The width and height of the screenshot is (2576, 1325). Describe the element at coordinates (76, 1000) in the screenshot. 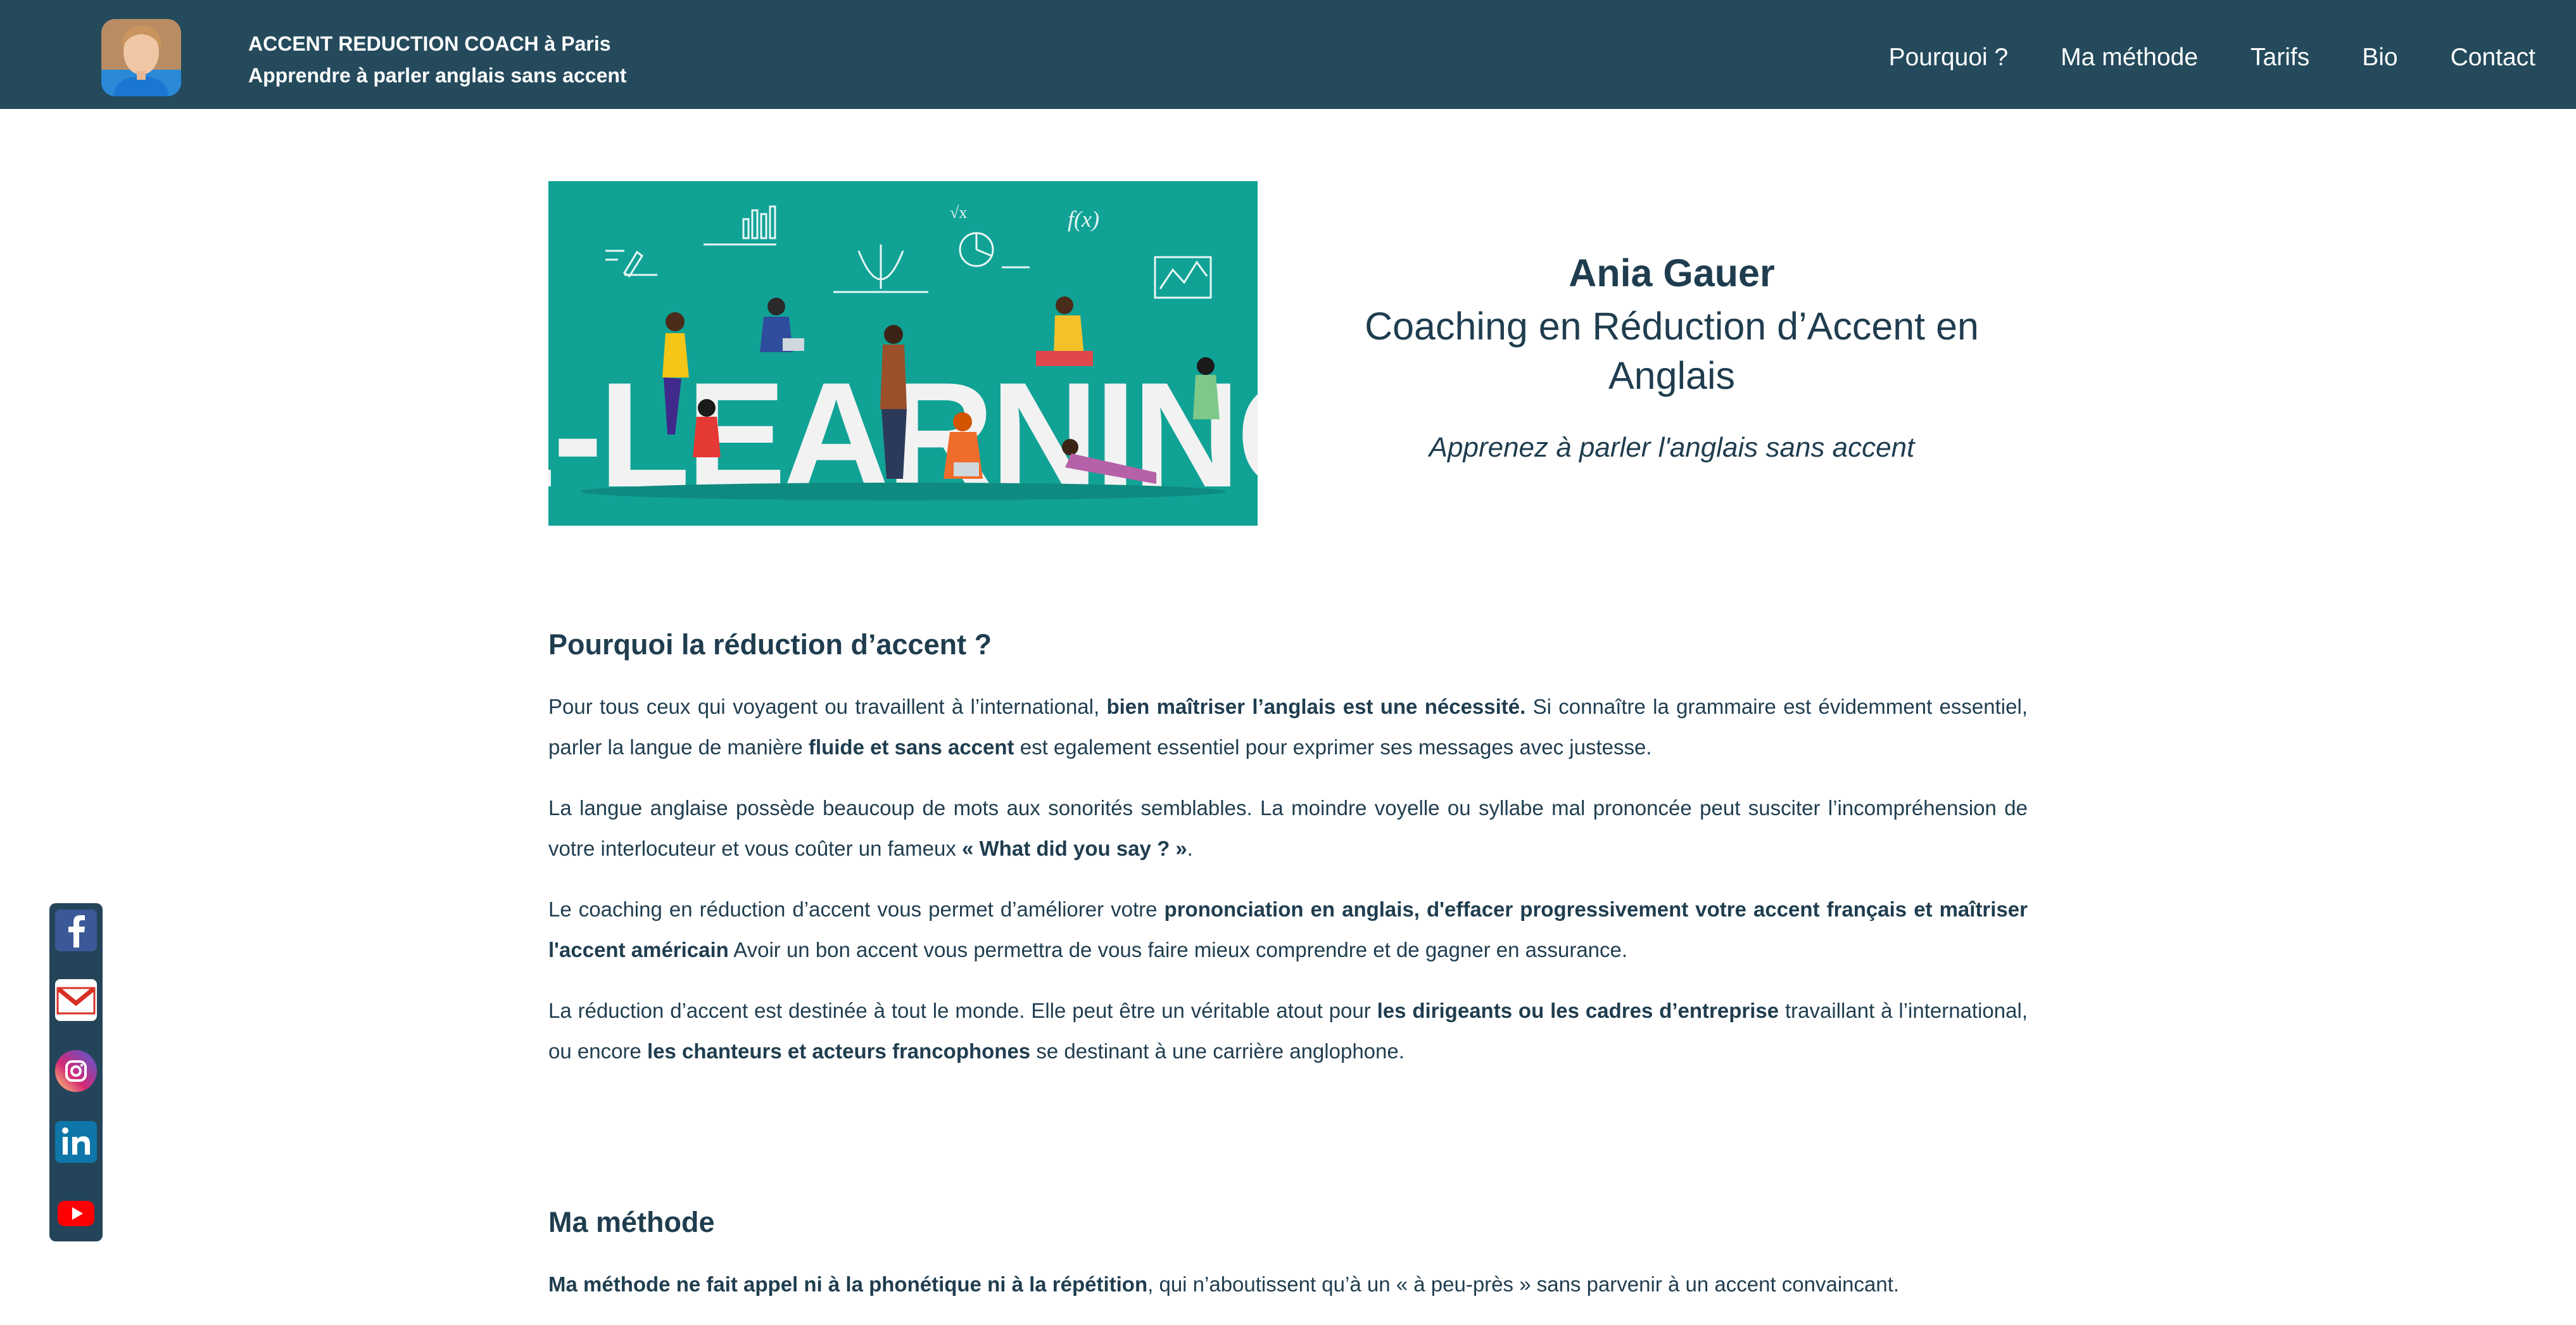

I see `gmail-icon` at that location.